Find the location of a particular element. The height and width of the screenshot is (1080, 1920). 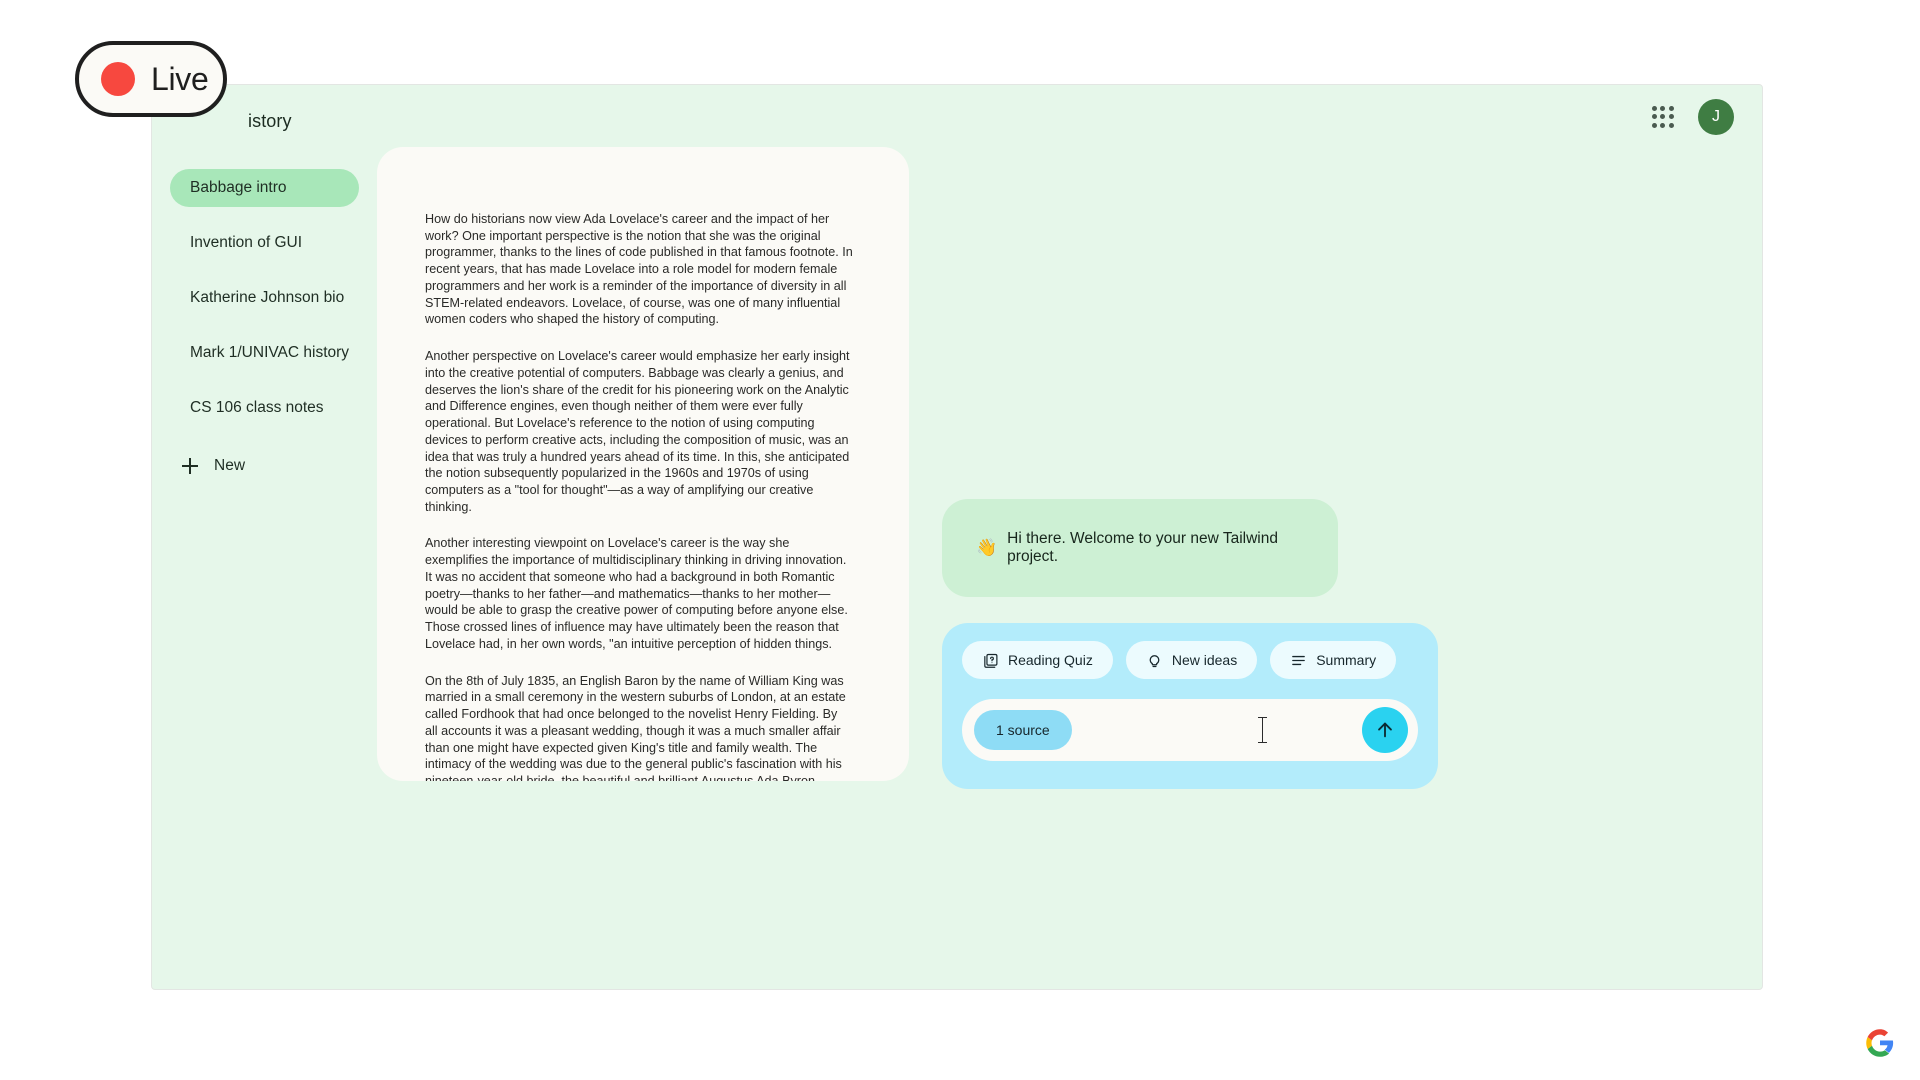

chip-new-ideas: New ideas is located at coordinates (1191, 660).